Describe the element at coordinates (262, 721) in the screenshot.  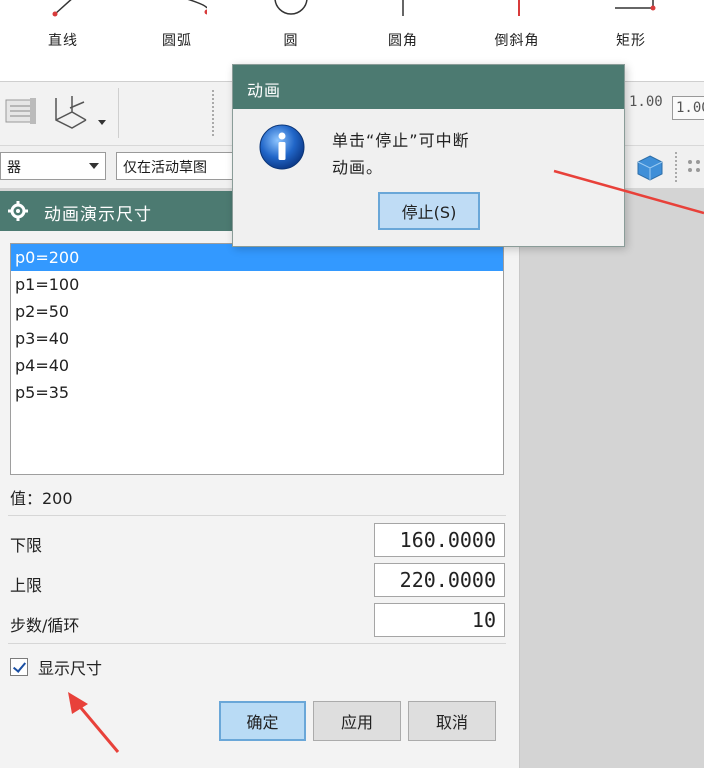
I see `ok-button: 确定` at that location.